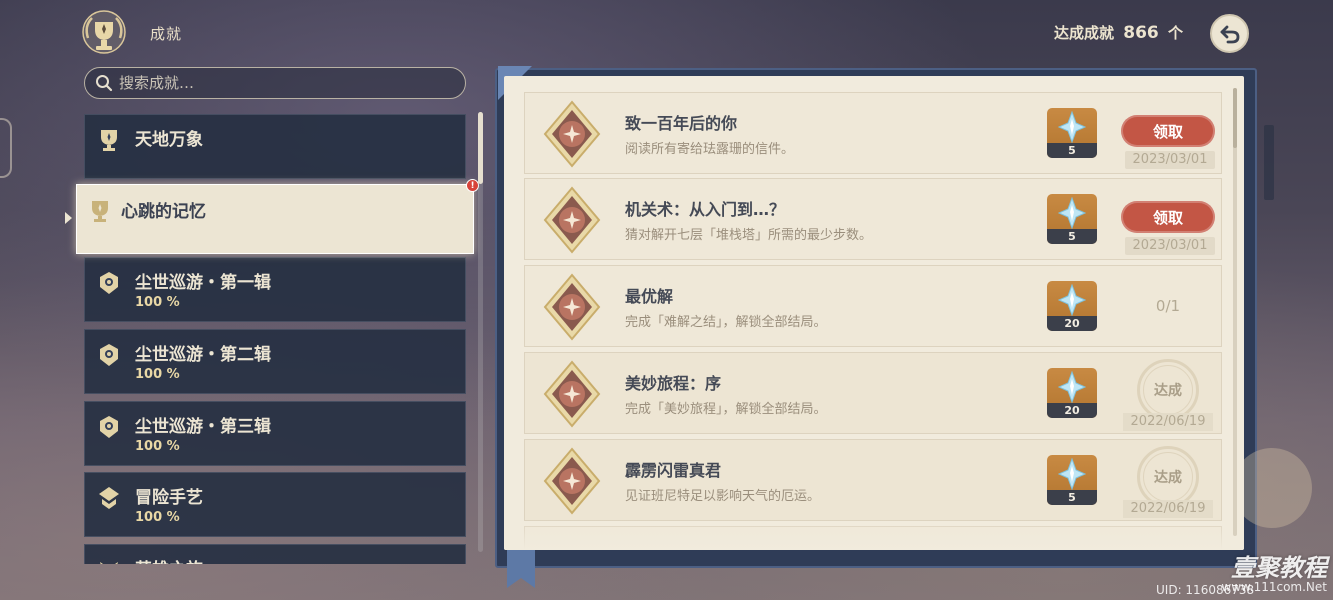 This screenshot has width=1333, height=600. I want to click on category-item-selected: 心跳的记忆 !, so click(277, 216).